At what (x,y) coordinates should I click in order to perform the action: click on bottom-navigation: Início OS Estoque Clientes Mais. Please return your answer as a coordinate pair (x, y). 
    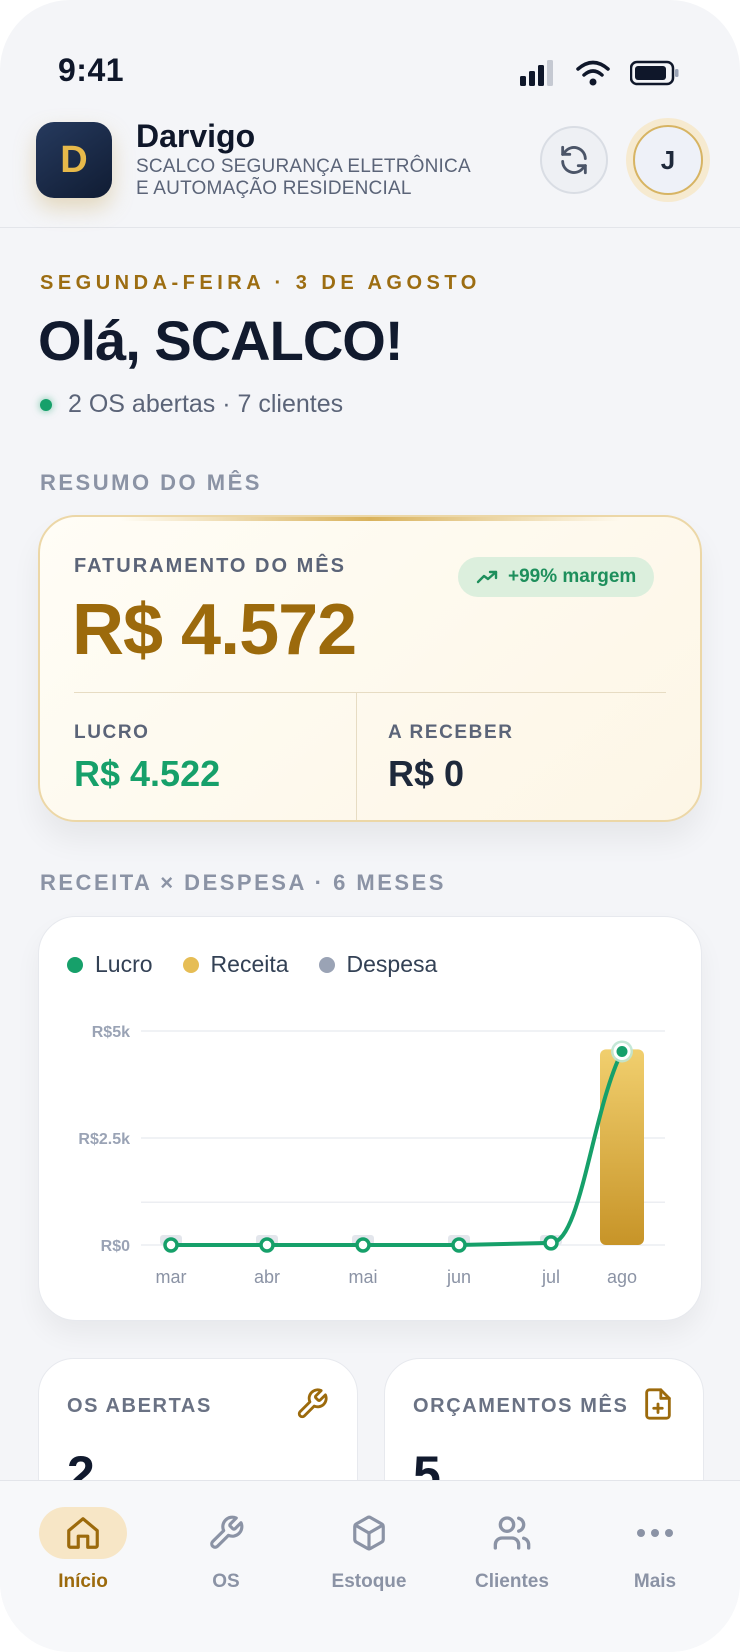
    Looking at the image, I should click on (370, 1566).